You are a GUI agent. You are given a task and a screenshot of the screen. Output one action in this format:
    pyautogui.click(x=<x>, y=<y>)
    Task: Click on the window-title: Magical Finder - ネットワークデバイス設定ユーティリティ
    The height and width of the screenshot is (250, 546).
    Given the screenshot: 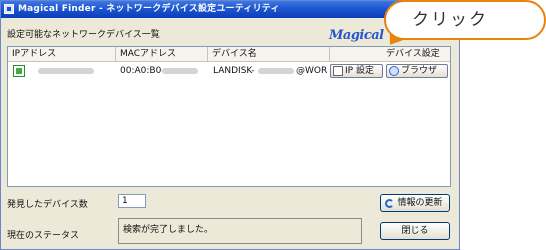 What is the action you would take?
    pyautogui.click(x=149, y=9)
    